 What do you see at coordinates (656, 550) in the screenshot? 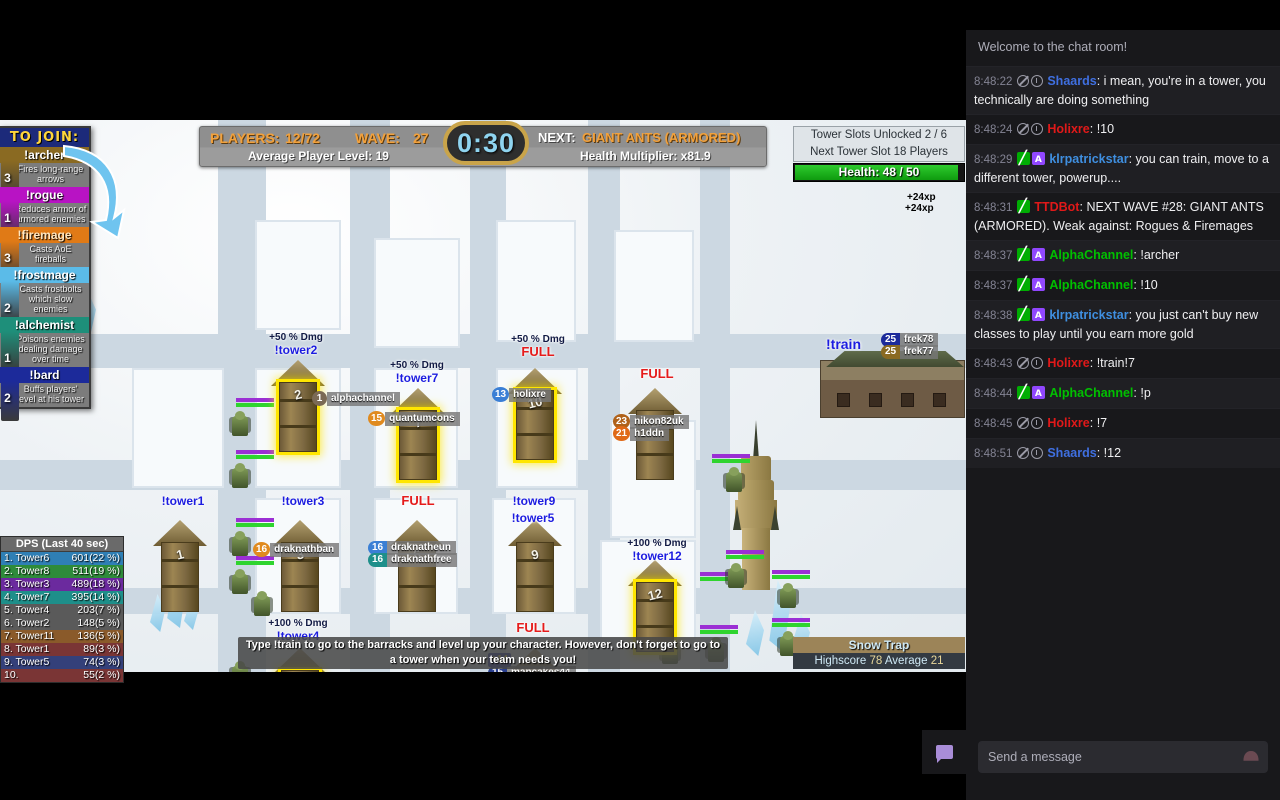
I see `tower-label-tower12: +100 % Dmg !tower12` at bounding box center [656, 550].